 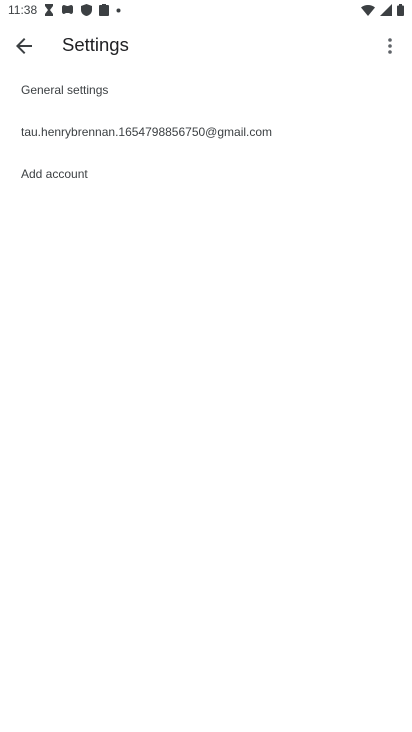 I want to click on more-options-button, so click(x=390, y=46).